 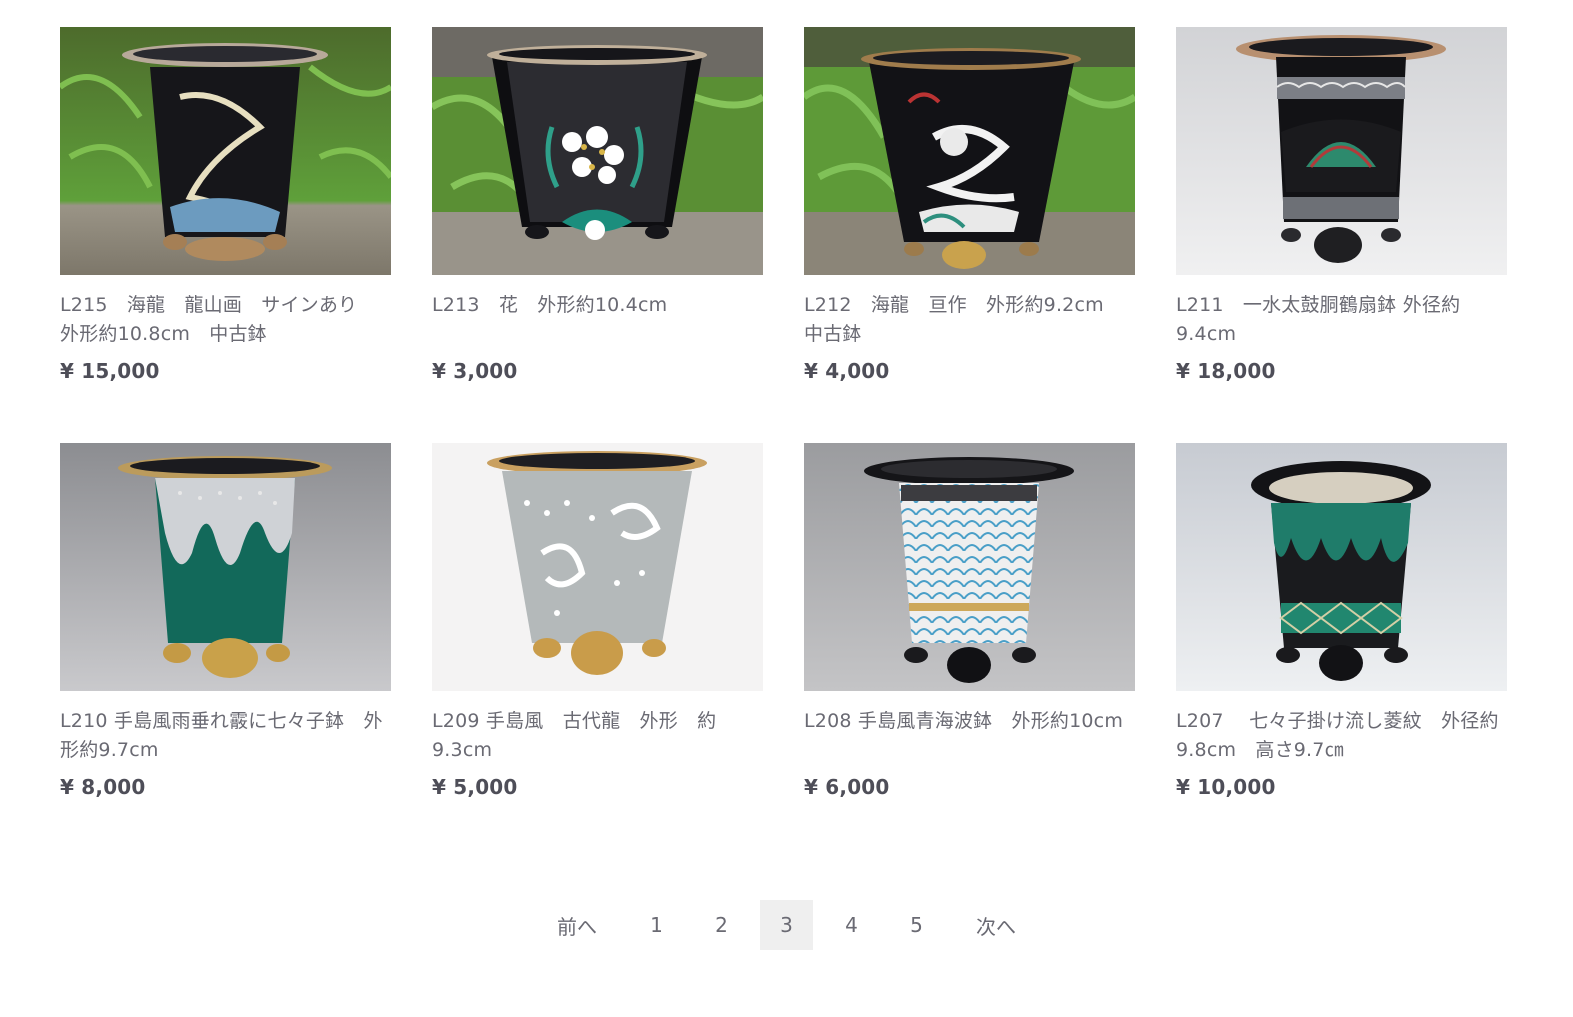 I want to click on product-title: L211 一水太鼓胴鶴扇鉢 外径約9.4cm, so click(x=1341, y=320).